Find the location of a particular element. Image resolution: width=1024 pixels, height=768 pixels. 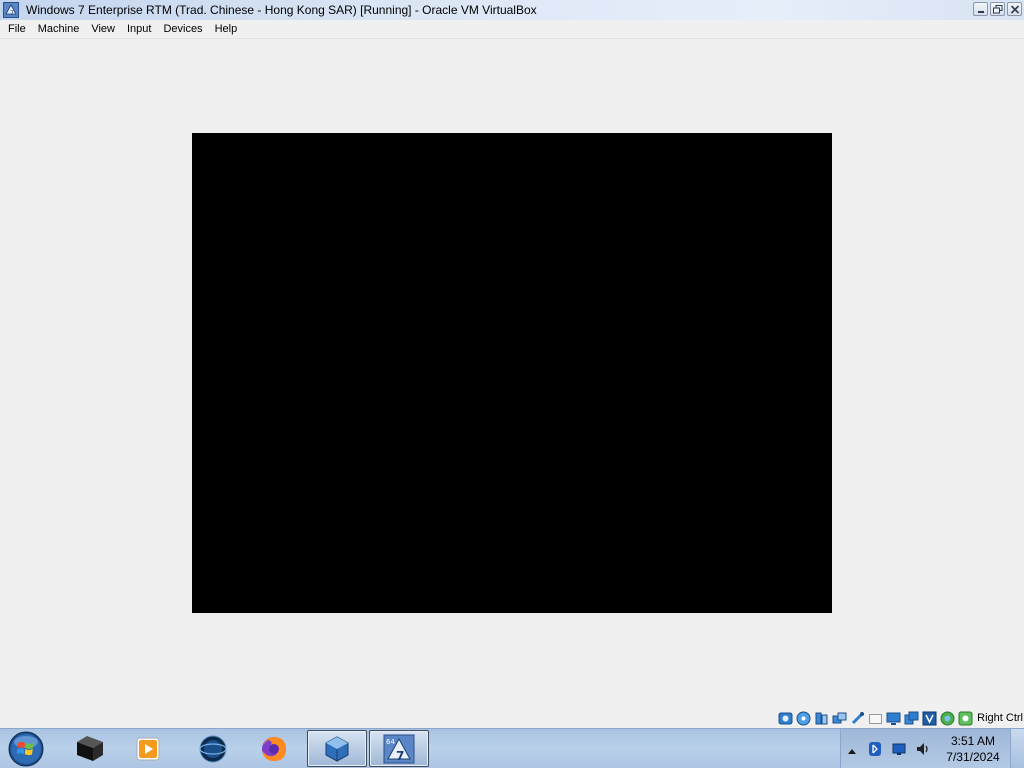

recording-icon is located at coordinates (911, 718).